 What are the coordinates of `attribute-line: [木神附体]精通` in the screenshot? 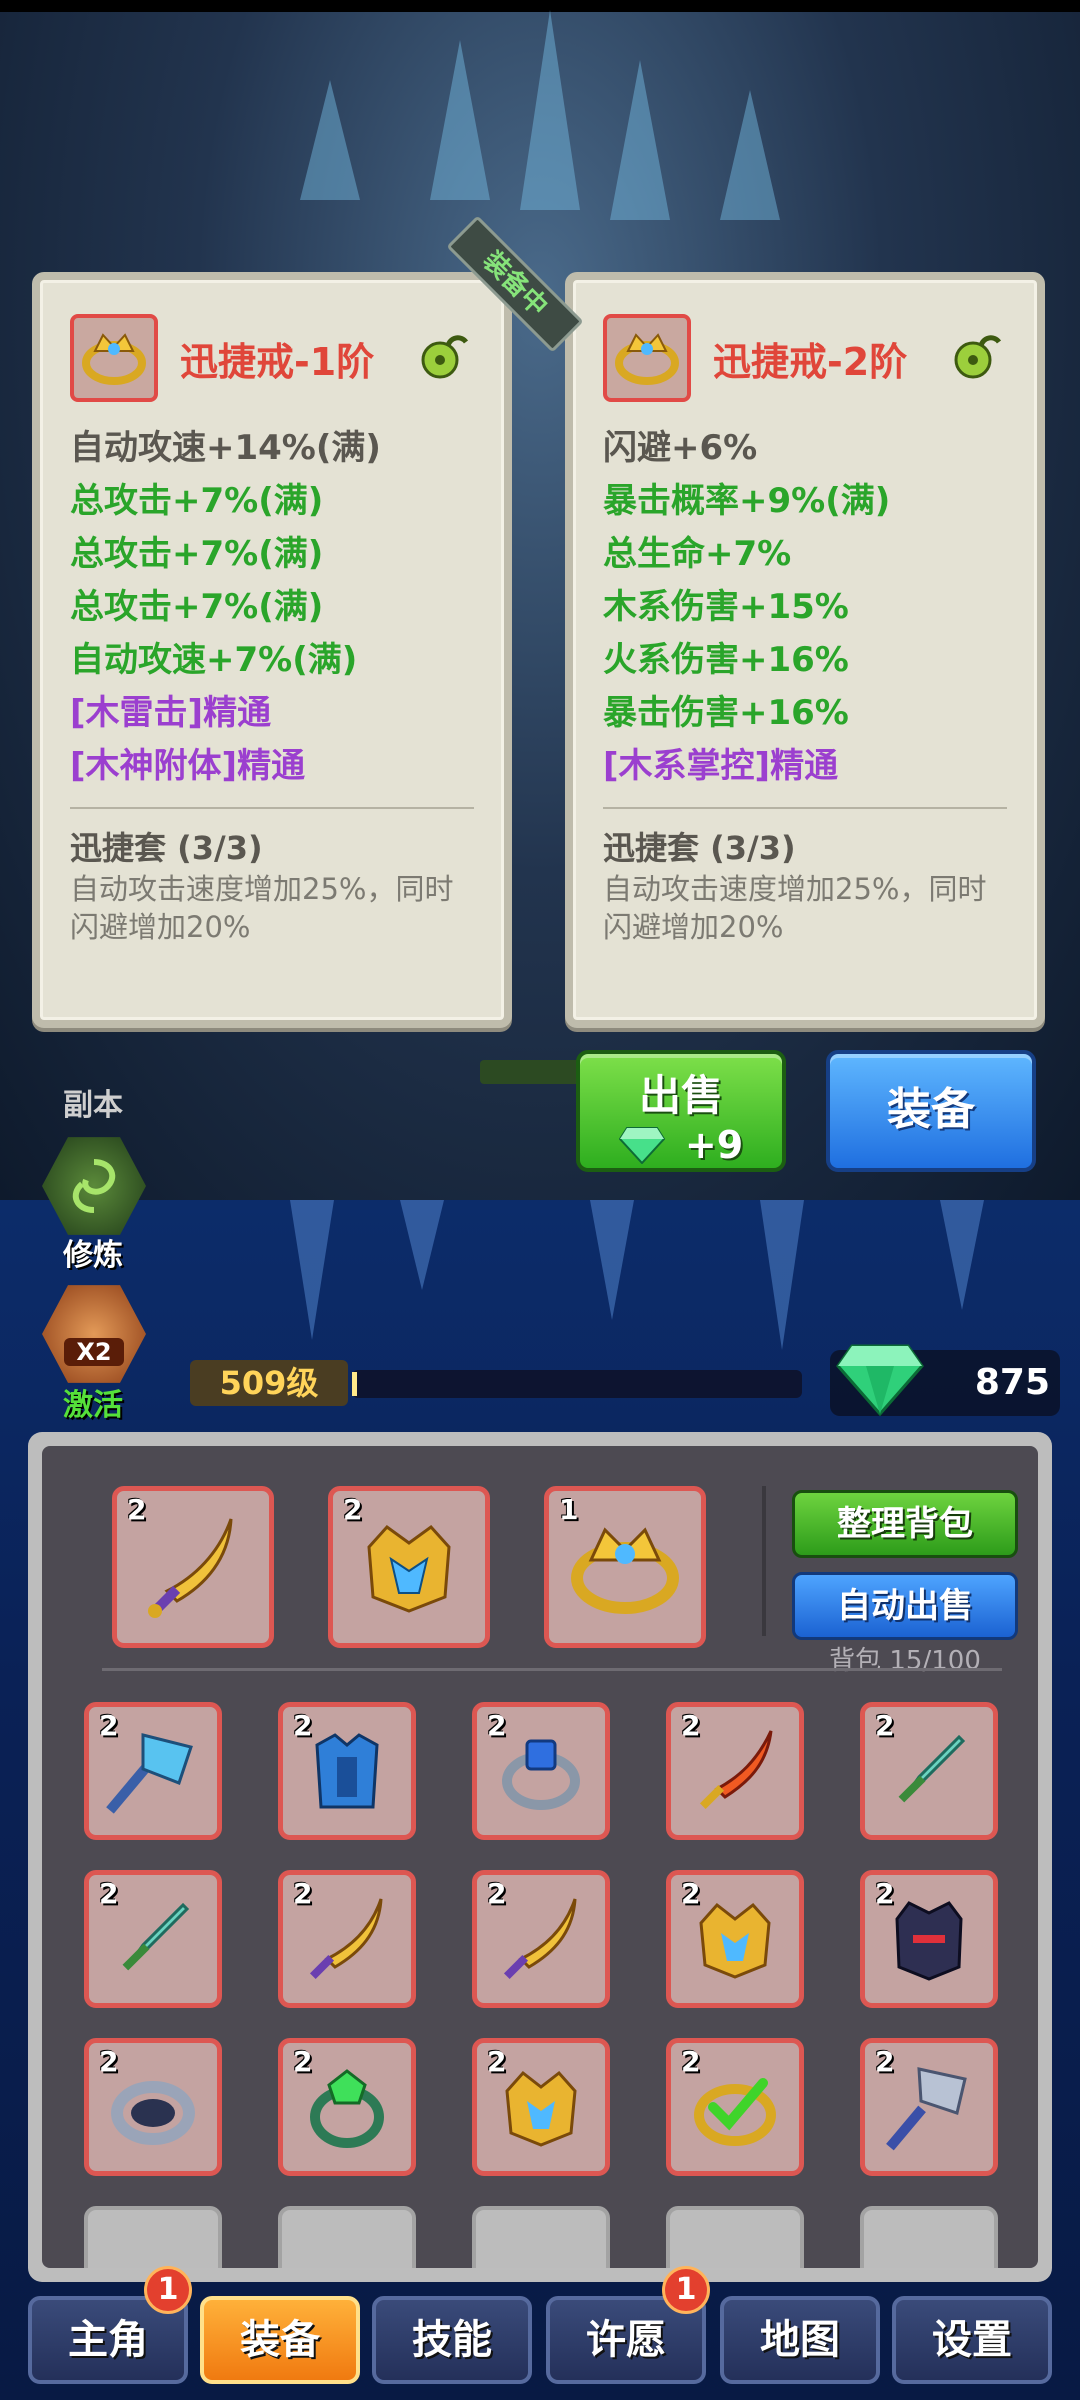 It's located at (188, 766).